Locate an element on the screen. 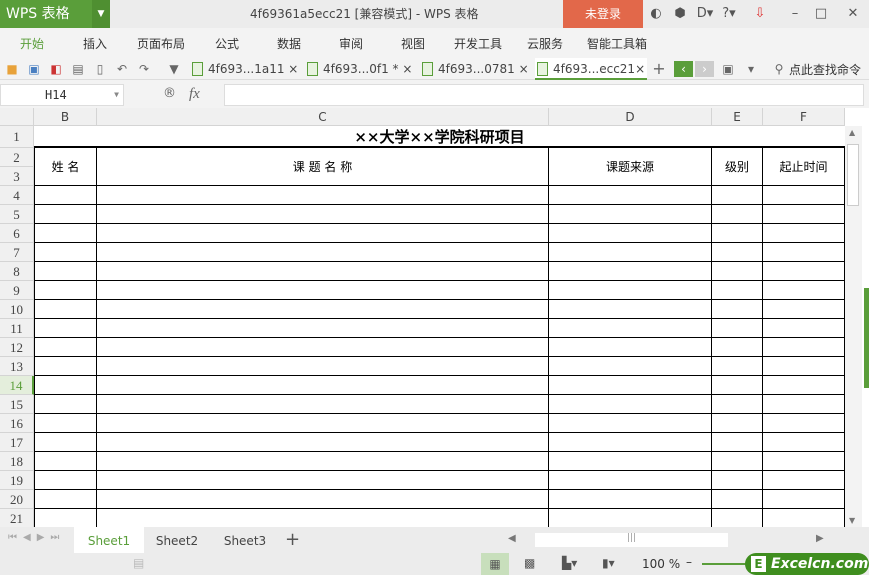 The height and width of the screenshot is (575, 869). more-dropdown-icon: ▼ is located at coordinates (174, 69).